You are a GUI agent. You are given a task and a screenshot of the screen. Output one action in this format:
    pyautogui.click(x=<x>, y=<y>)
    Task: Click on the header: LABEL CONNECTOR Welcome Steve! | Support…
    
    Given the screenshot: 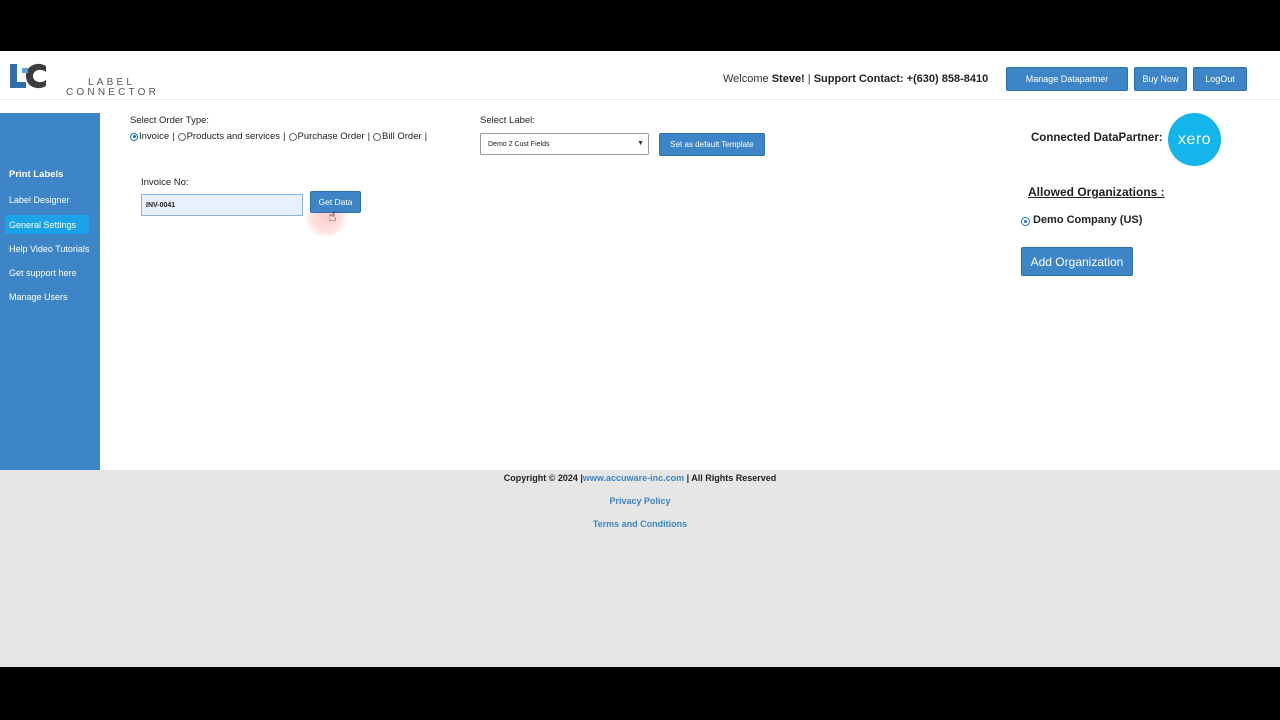 What is the action you would take?
    pyautogui.click(x=640, y=75)
    